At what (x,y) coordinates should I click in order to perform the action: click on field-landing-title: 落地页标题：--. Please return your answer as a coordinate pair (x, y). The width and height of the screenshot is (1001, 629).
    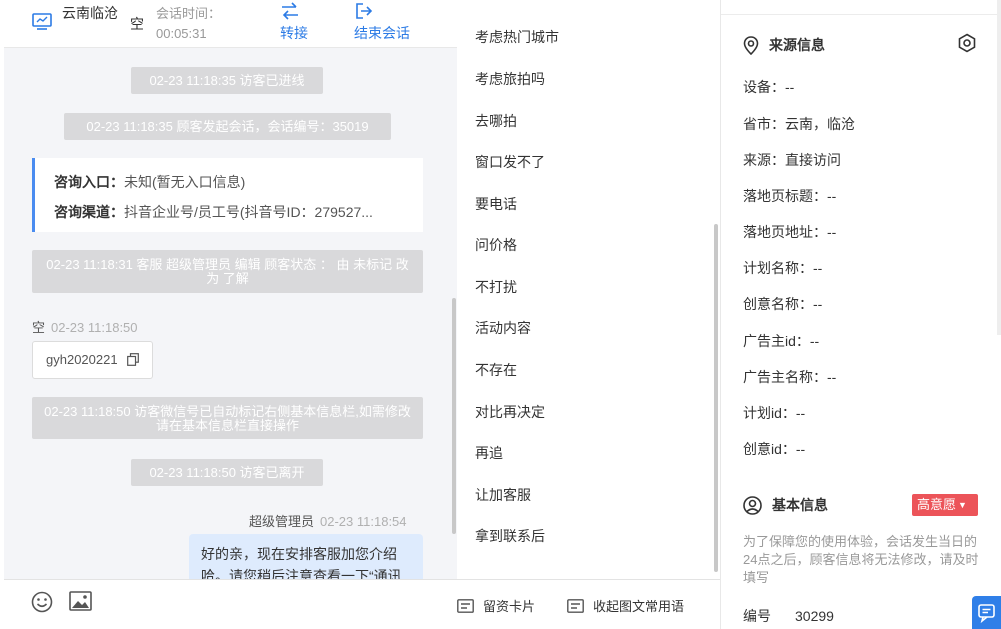
    Looking at the image, I should click on (790, 196).